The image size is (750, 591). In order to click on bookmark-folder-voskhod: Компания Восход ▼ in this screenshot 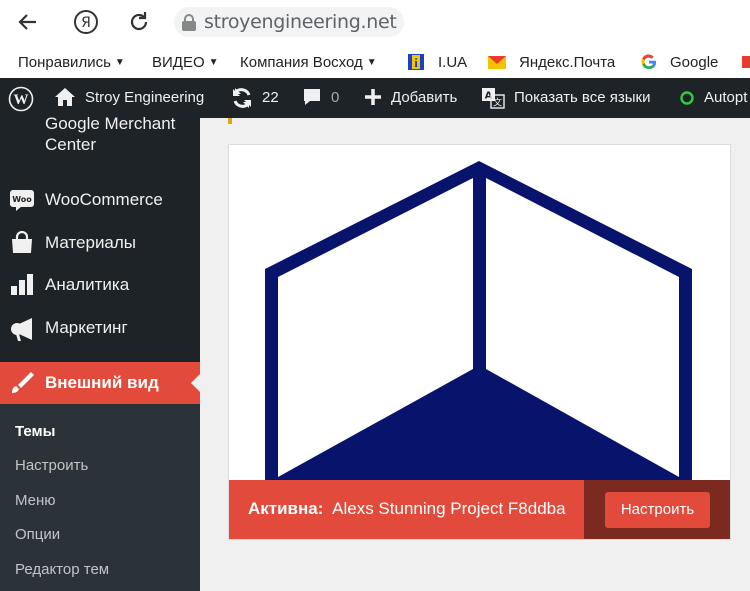, I will do `click(308, 62)`.